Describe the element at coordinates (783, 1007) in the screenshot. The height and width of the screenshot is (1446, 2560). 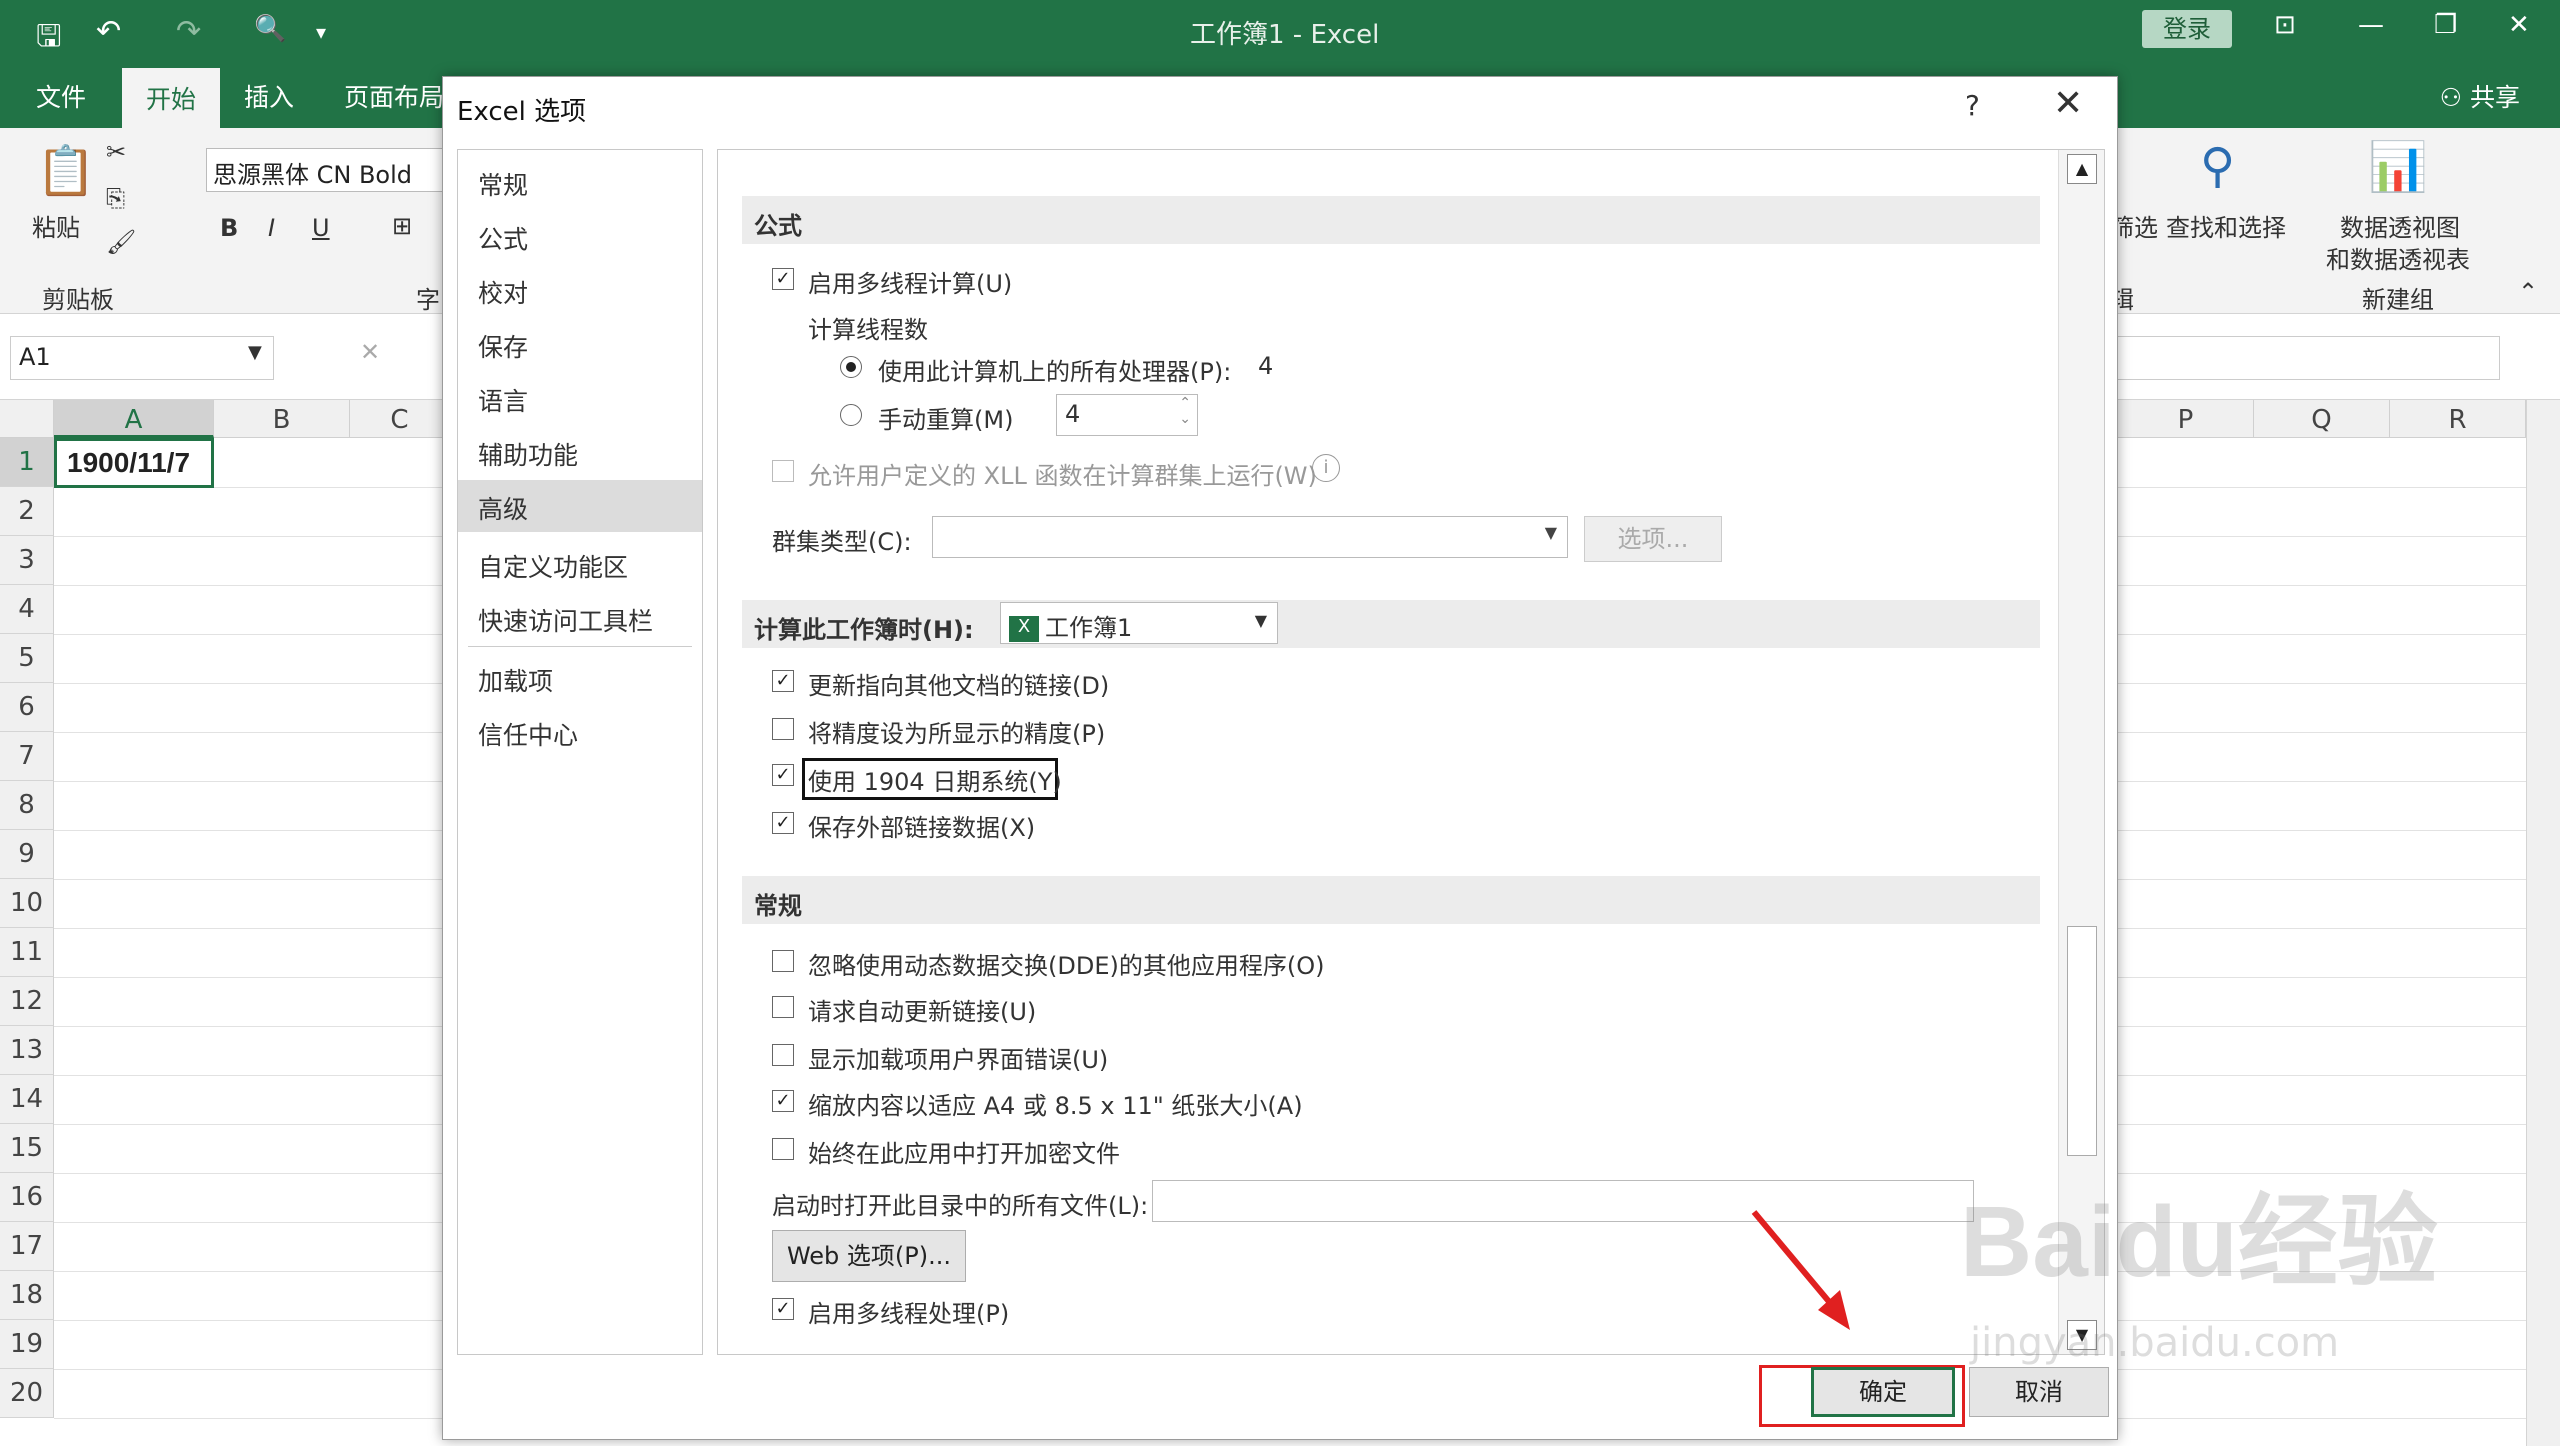
I see `auto-update-links-checkbox` at that location.